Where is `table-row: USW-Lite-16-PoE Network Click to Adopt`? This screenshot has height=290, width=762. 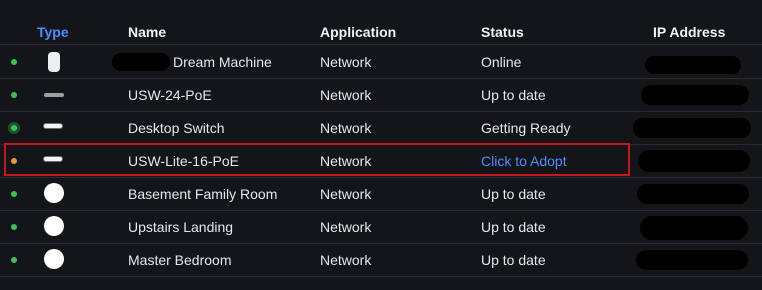 table-row: USW-Lite-16-PoE Network Click to Adopt is located at coordinates (381, 161).